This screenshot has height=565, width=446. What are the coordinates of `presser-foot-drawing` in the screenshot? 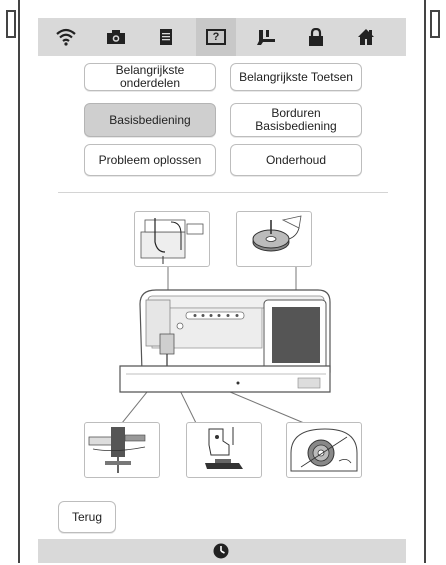 It's located at (224, 448).